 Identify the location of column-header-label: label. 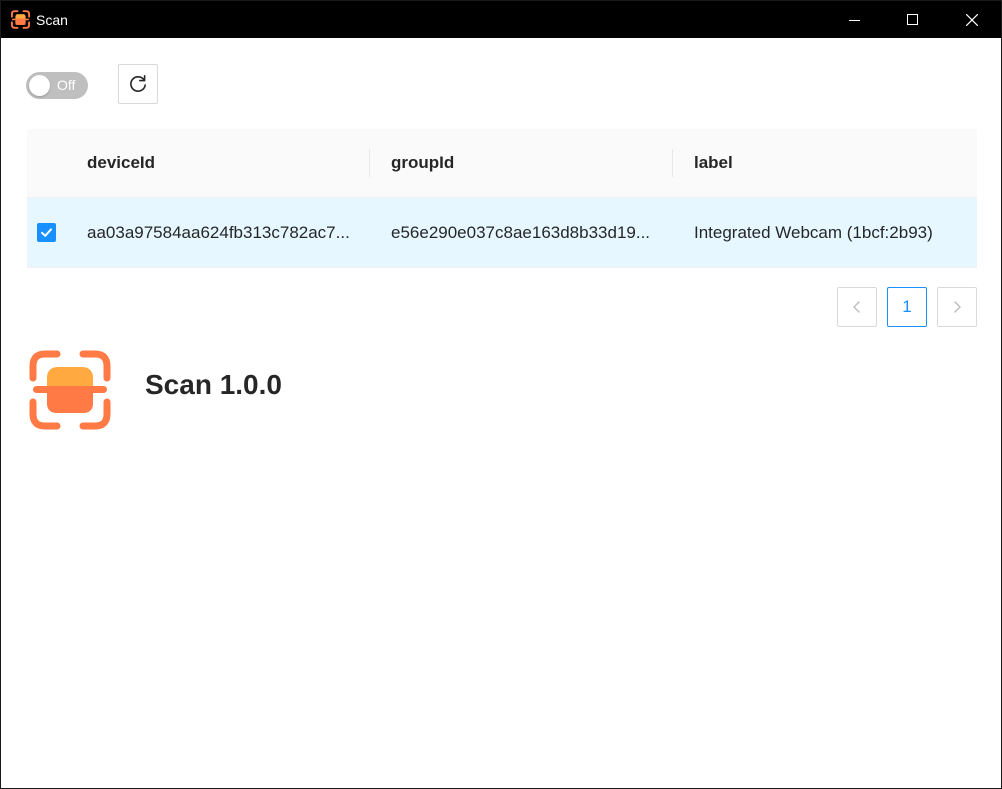
(713, 163).